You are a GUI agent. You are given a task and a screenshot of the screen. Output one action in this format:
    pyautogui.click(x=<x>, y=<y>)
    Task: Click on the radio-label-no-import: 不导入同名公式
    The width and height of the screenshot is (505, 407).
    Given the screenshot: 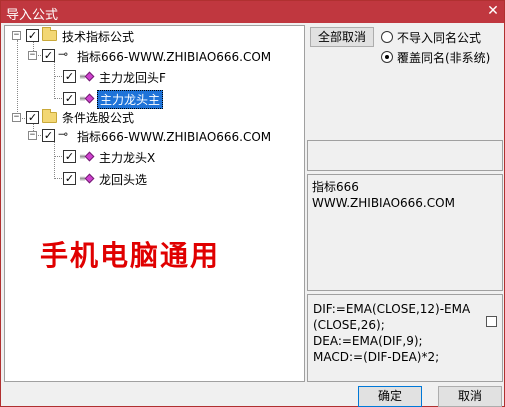 What is the action you would take?
    pyautogui.click(x=439, y=38)
    